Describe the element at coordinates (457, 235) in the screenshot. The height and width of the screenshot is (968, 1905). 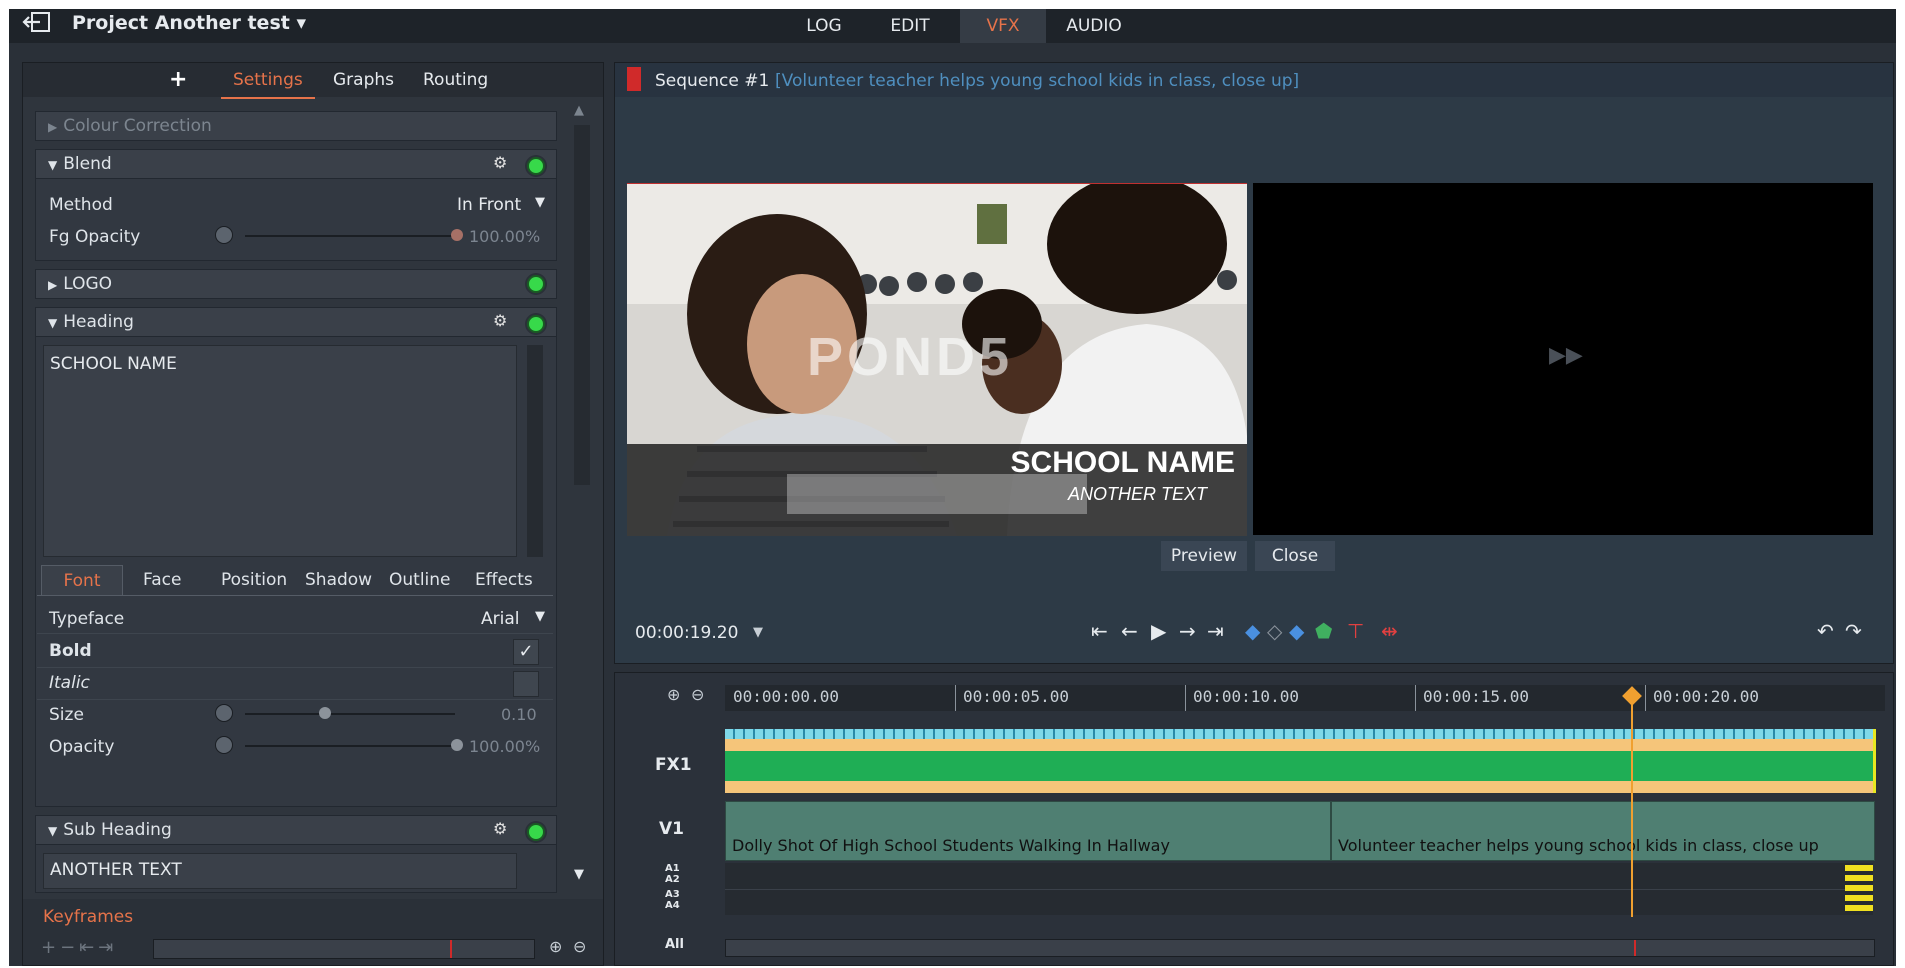
I see `fg-opacity-handle` at that location.